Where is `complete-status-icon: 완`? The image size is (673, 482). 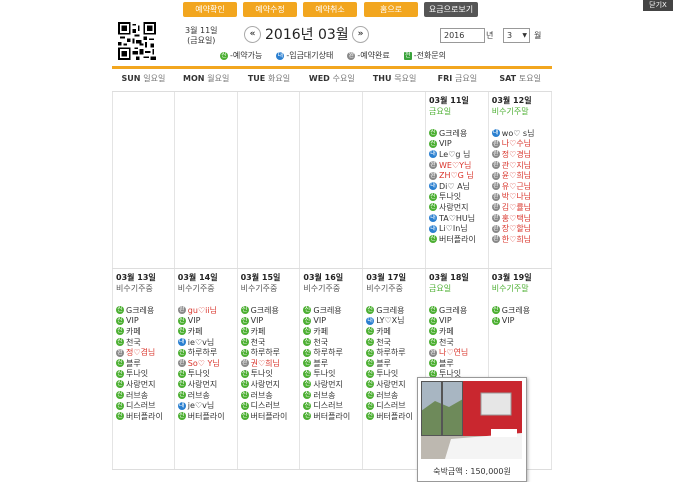 complete-status-icon: 완 is located at coordinates (181, 363).